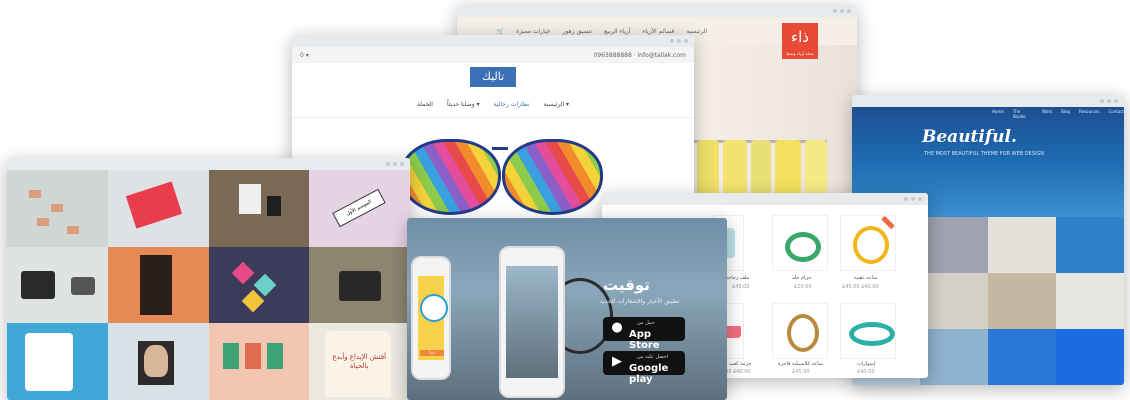 This screenshot has width=1130, height=400. Describe the element at coordinates (1023, 114) in the screenshot. I see `nav-link: The Studio` at that location.